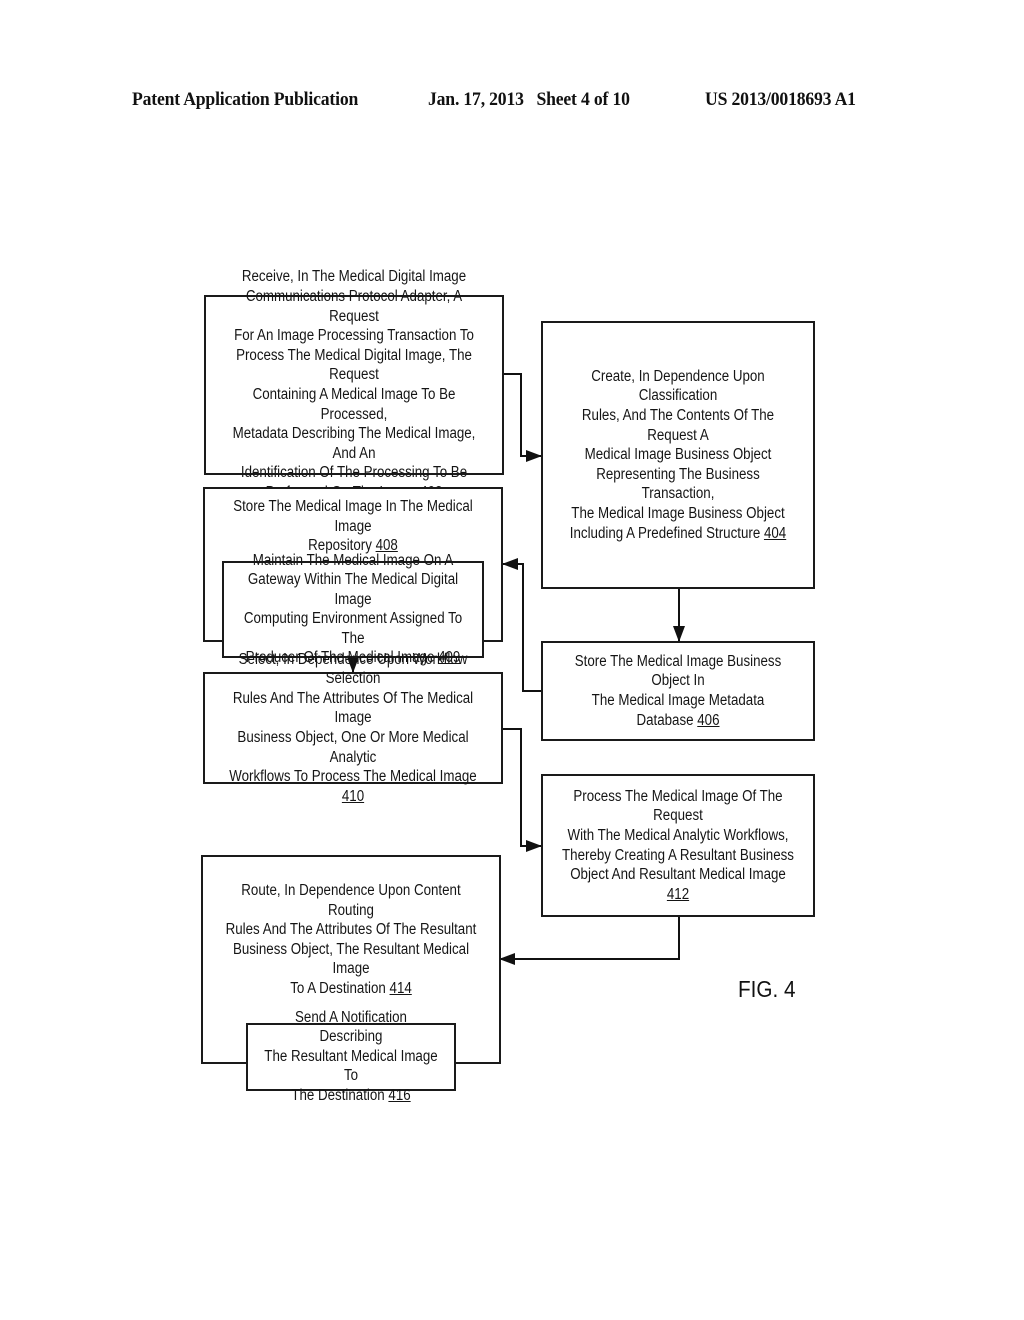 Image resolution: width=1024 pixels, height=1320 pixels. What do you see at coordinates (399, 1095) in the screenshot?
I see `step-416-ref: 416` at bounding box center [399, 1095].